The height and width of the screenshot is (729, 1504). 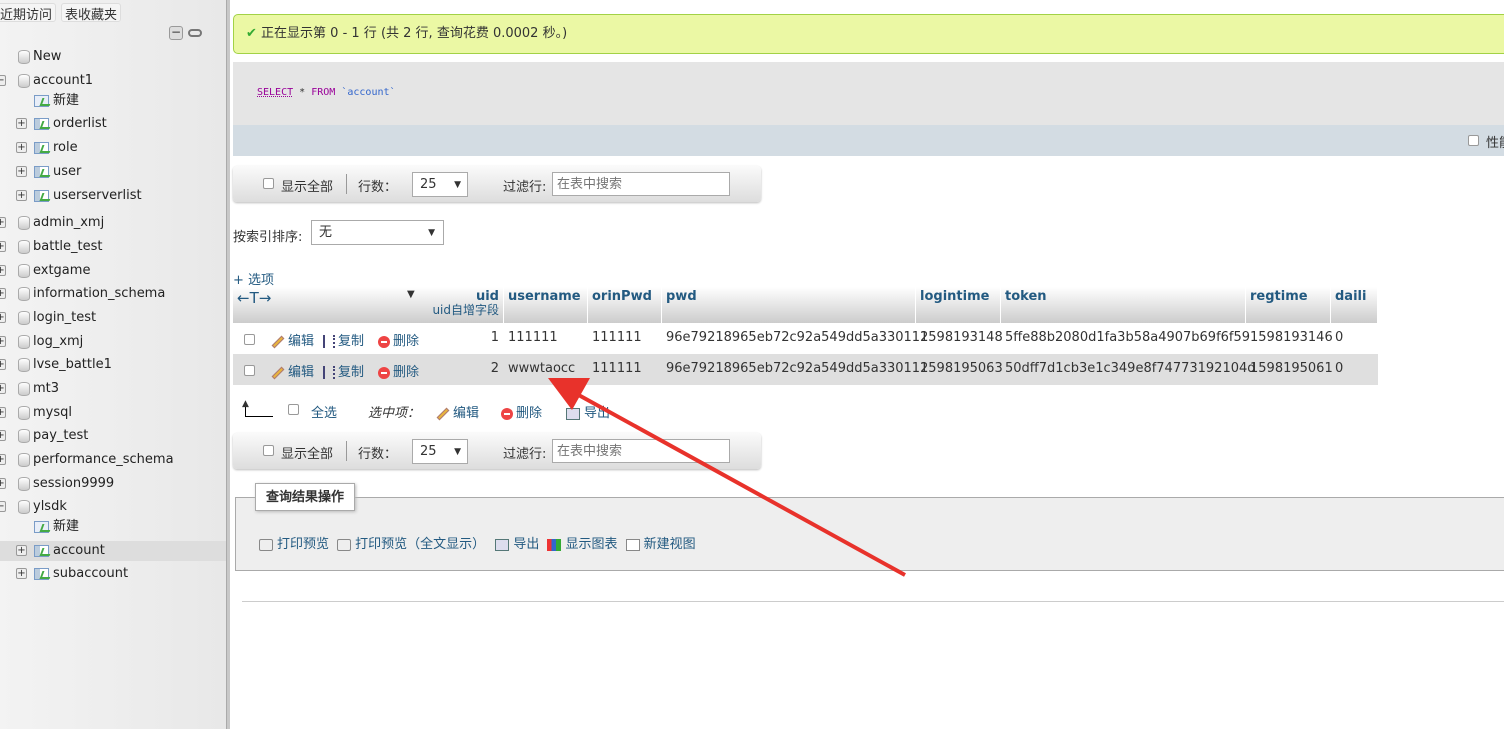 I want to click on annotation-arrow, so click(x=727, y=477).